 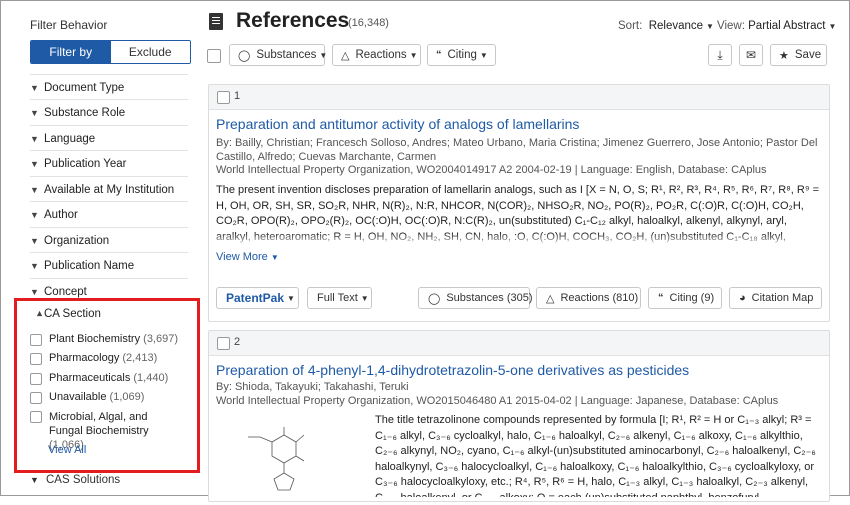 I want to click on facet-author: ▼ Author, so click(x=109, y=214).